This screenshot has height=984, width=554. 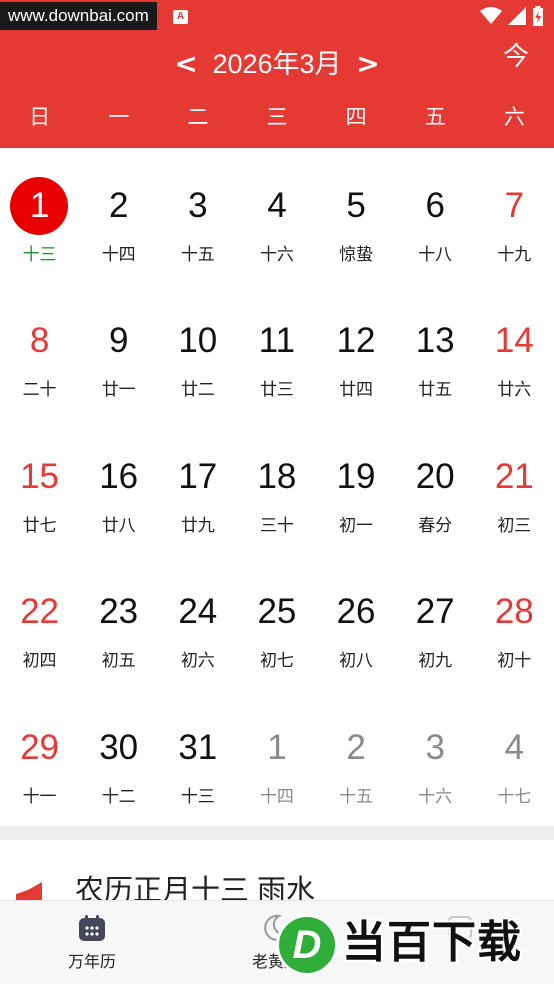 I want to click on day-cell: 9 廿一, so click(x=118, y=350).